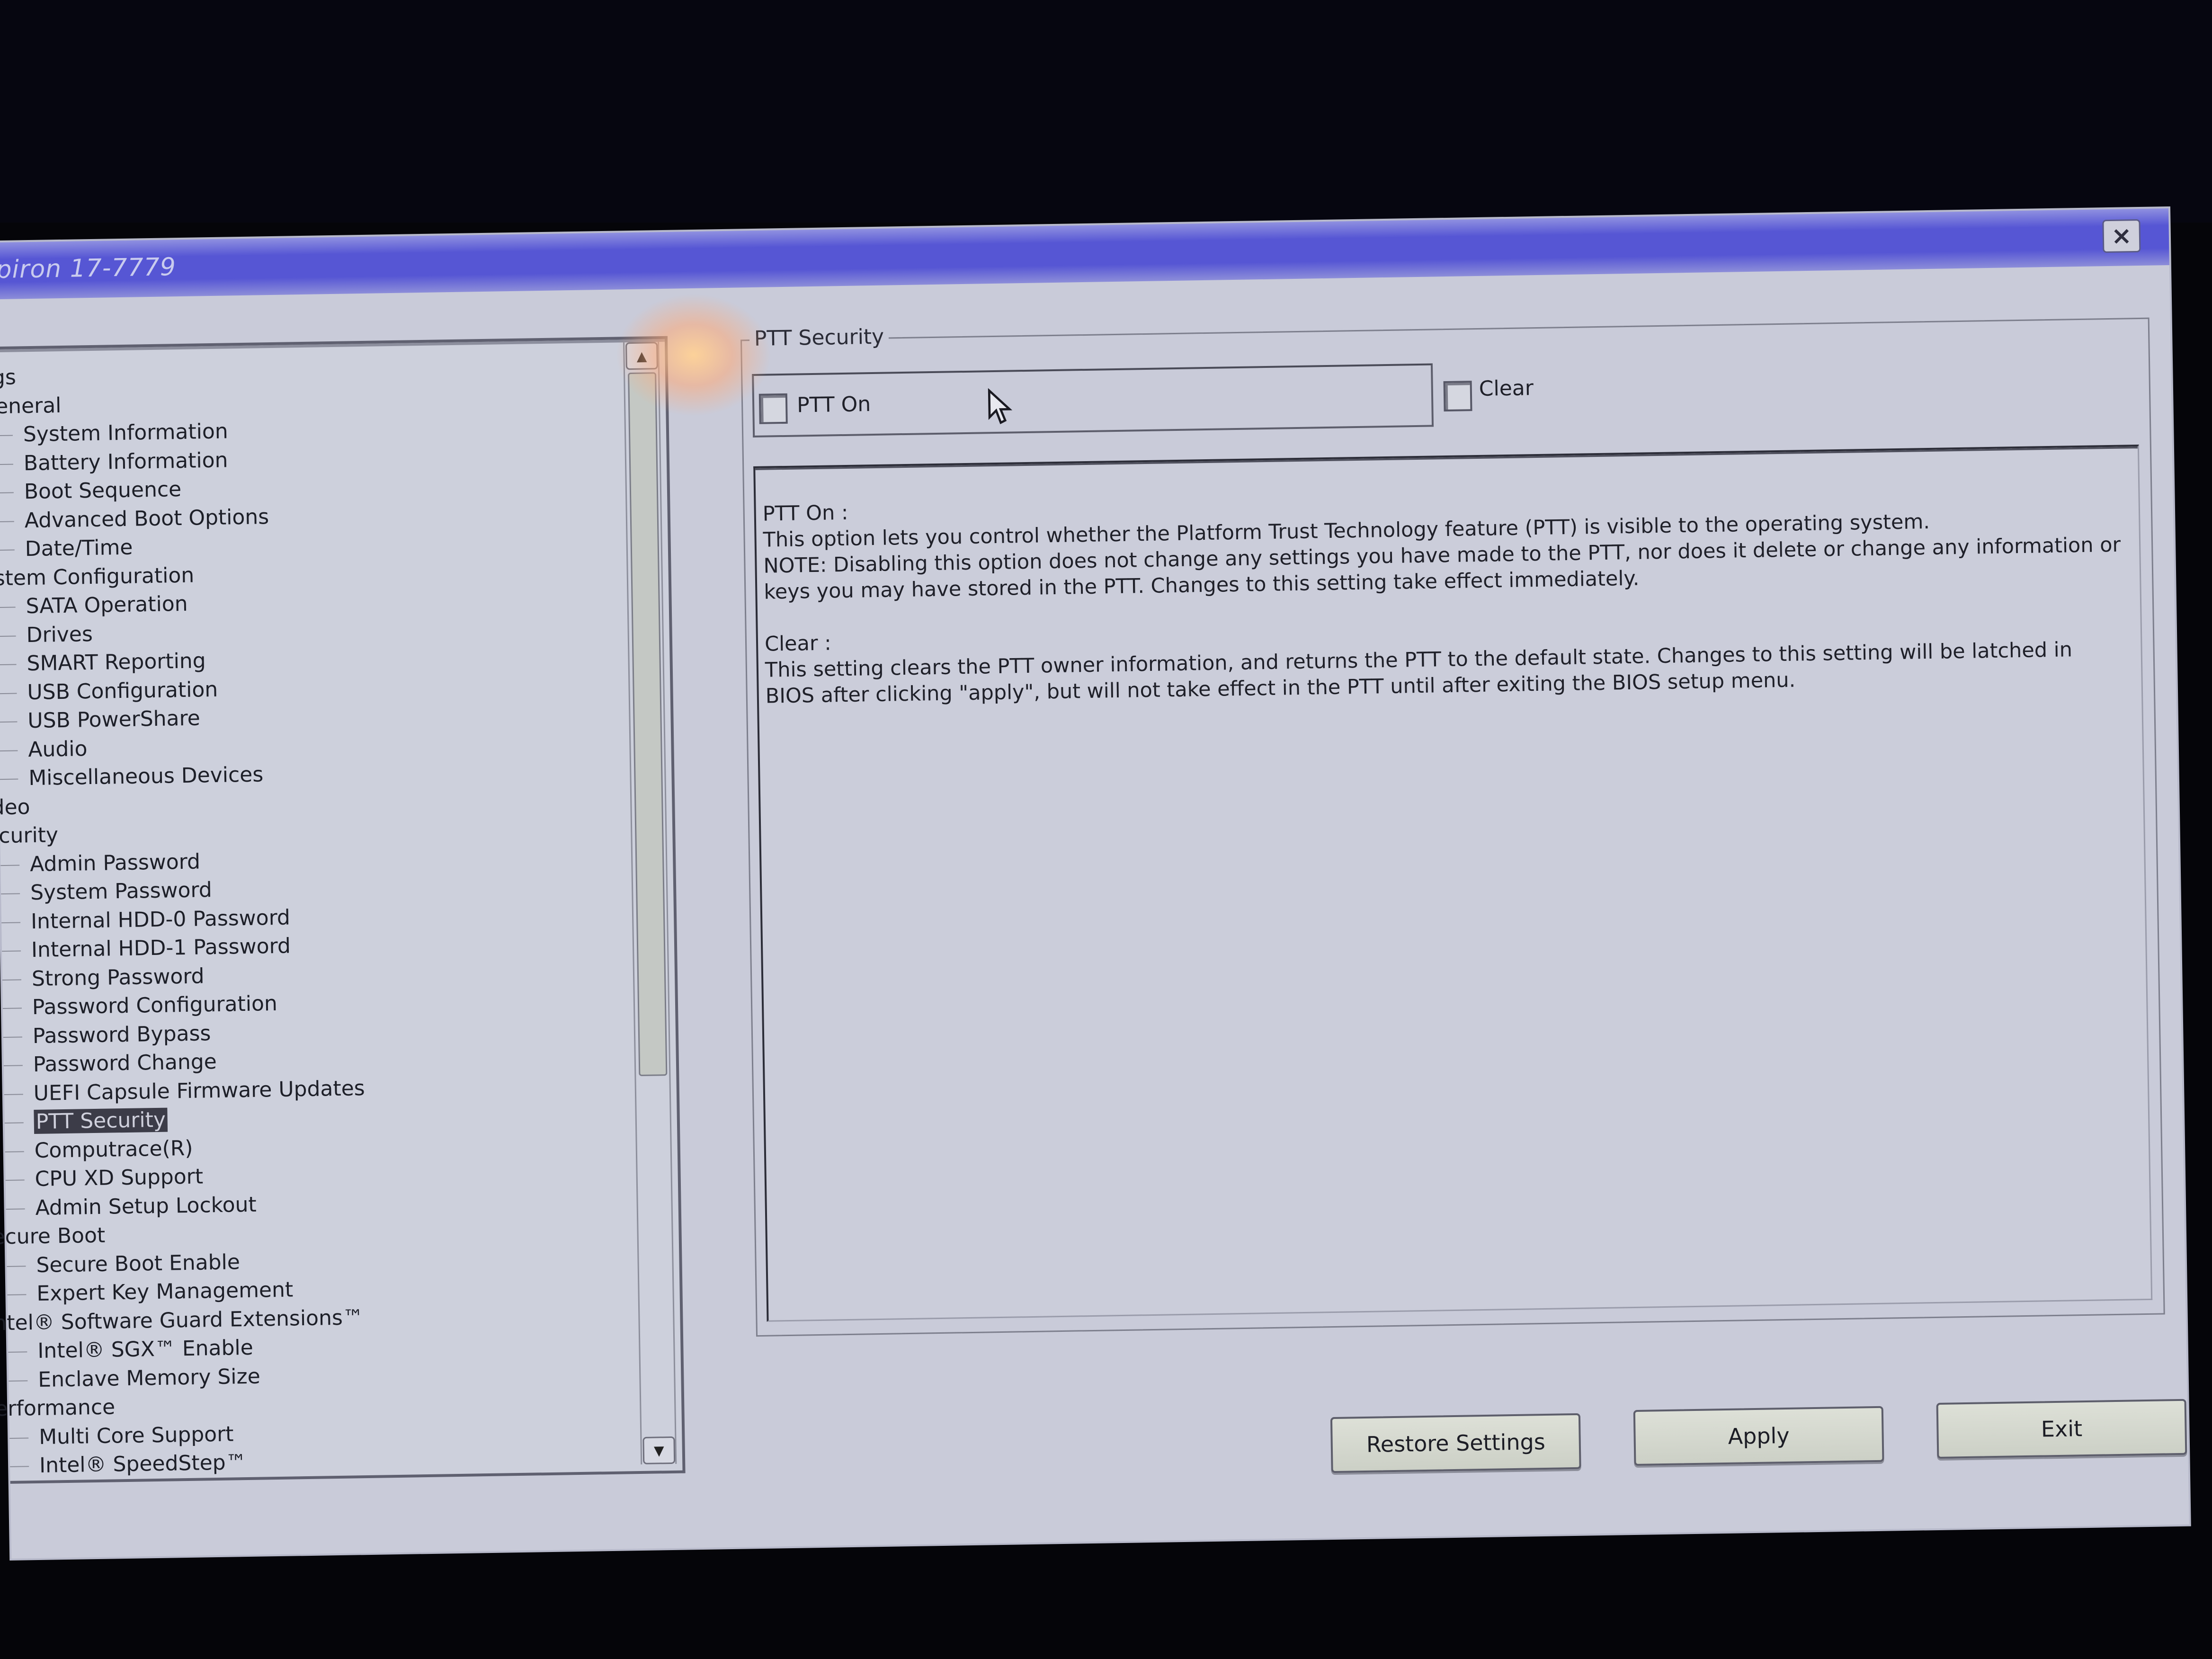 This screenshot has height=1659, width=2212. I want to click on tree-item-label: System Password, so click(121, 891).